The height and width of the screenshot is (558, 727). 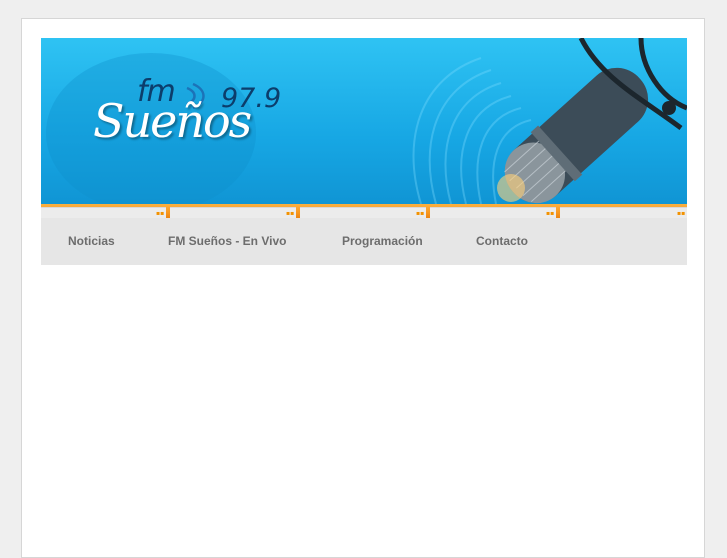 What do you see at coordinates (382, 241) in the screenshot?
I see `nav-item-programacion: Programación` at bounding box center [382, 241].